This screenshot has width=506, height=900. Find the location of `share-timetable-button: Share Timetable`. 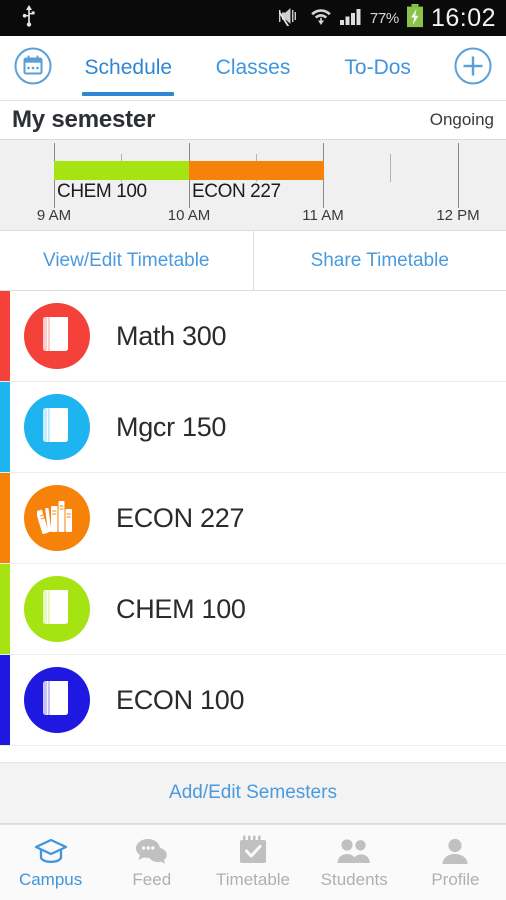

share-timetable-button: Share Timetable is located at coordinates (379, 260).